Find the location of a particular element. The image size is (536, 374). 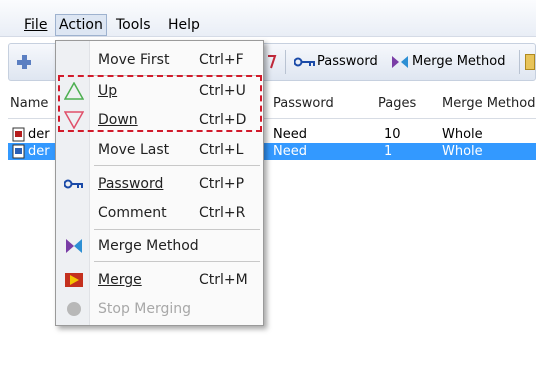

toolbar-overflow-icon is located at coordinates (530, 62).